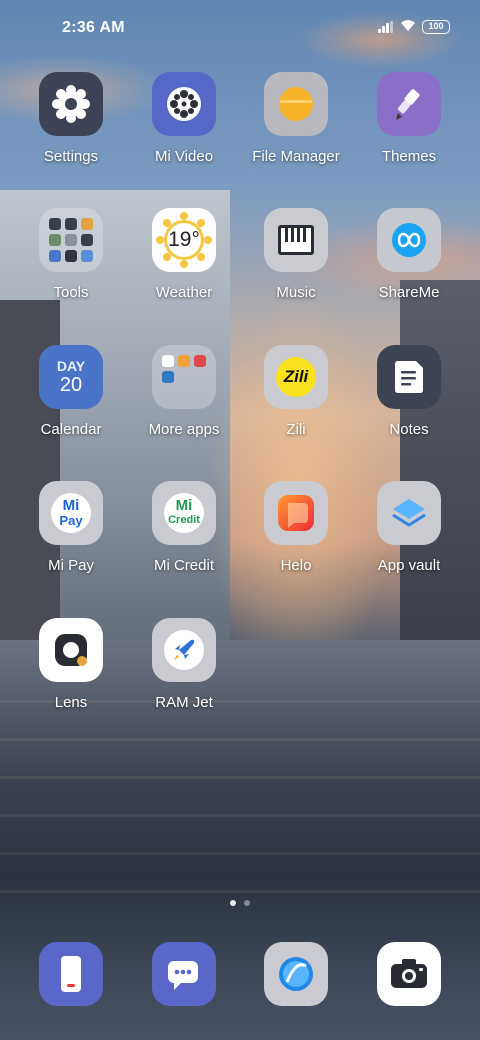 The height and width of the screenshot is (1040, 480). I want to click on wifi-icon, so click(408, 25).